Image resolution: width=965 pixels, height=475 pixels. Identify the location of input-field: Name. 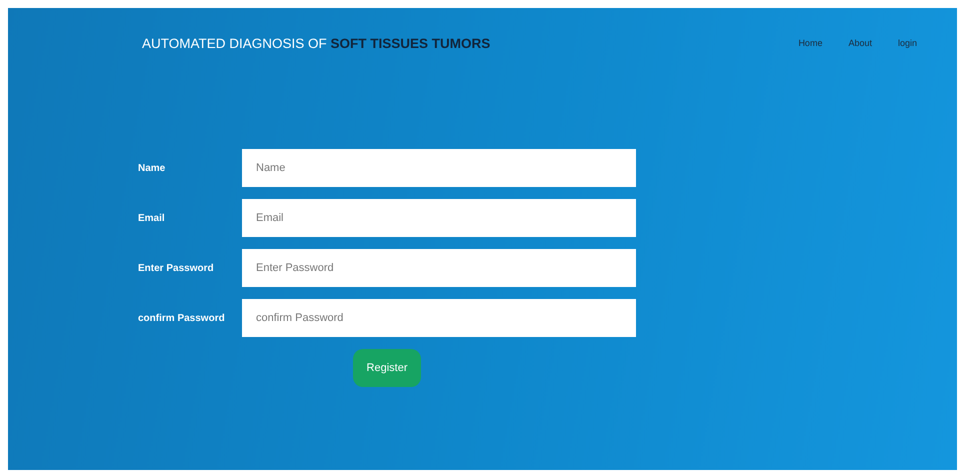
(439, 168).